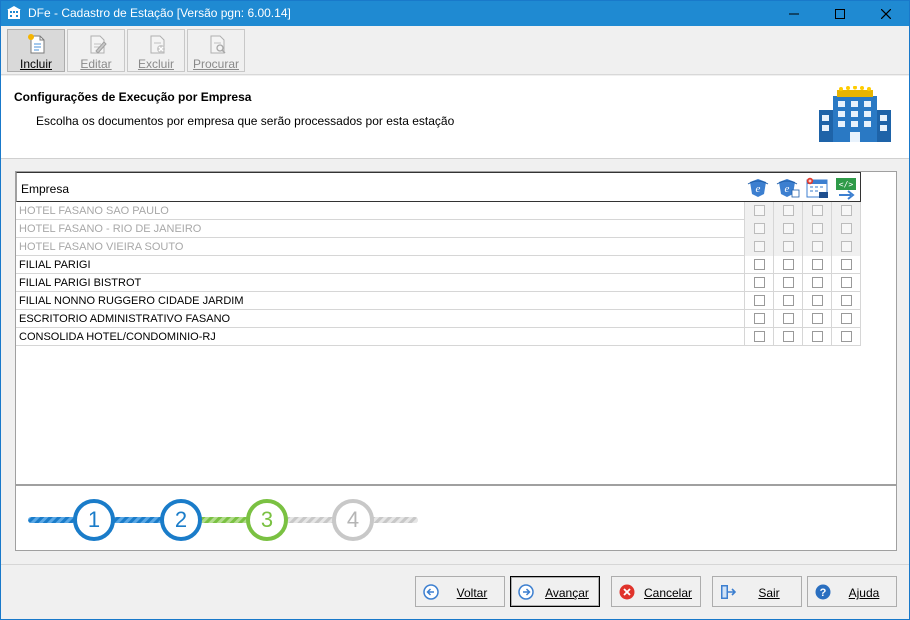 The image size is (910, 620). Describe the element at coordinates (35, 64) in the screenshot. I see `incluir-label: Incluir` at that location.